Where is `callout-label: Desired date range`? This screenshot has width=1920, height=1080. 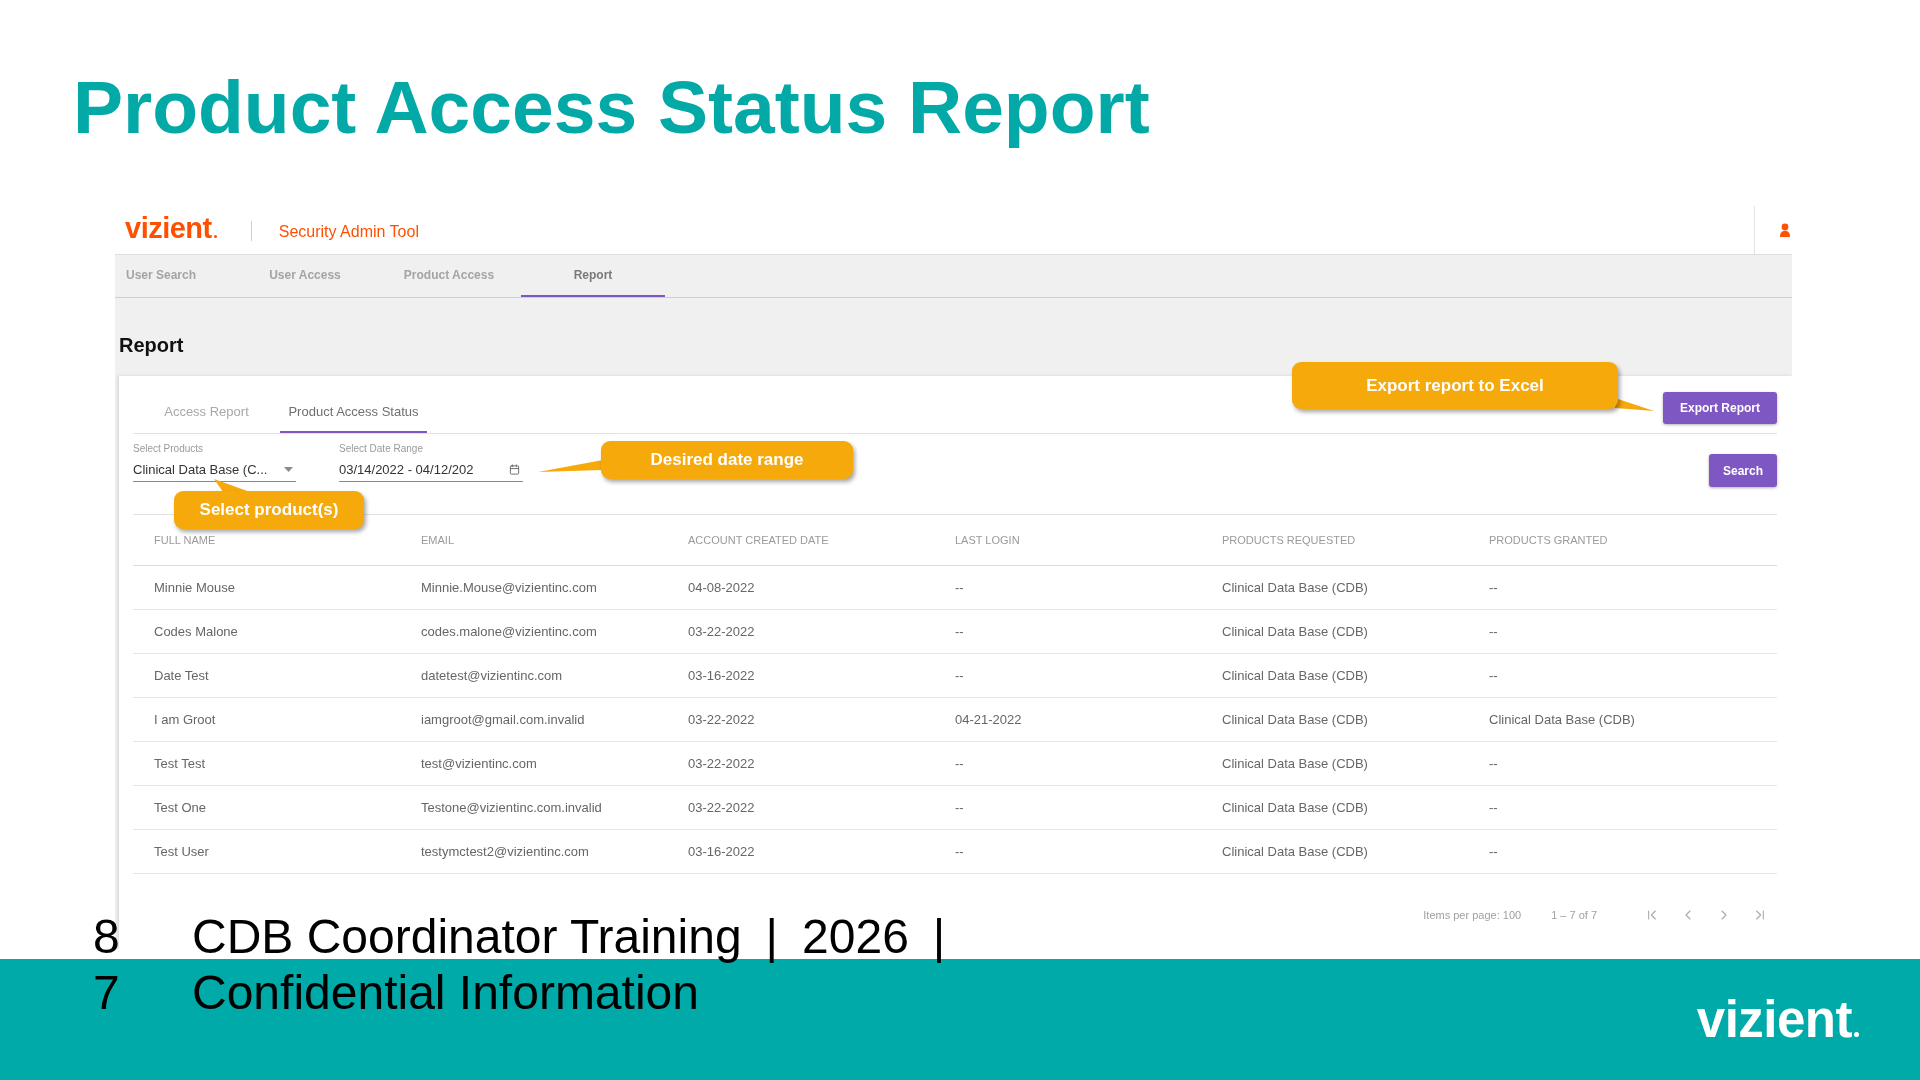
callout-label: Desired date range is located at coordinates (727, 460).